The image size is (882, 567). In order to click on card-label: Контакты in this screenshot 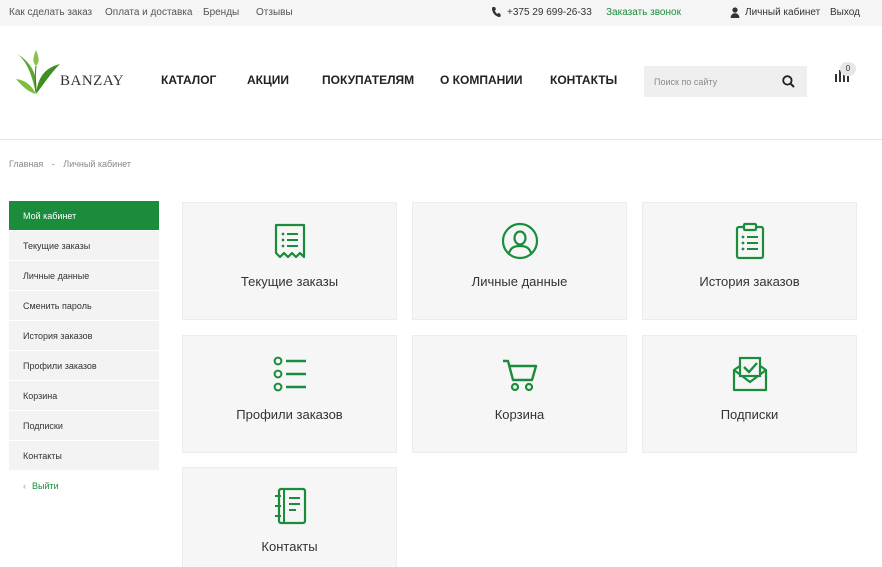, I will do `click(289, 546)`.